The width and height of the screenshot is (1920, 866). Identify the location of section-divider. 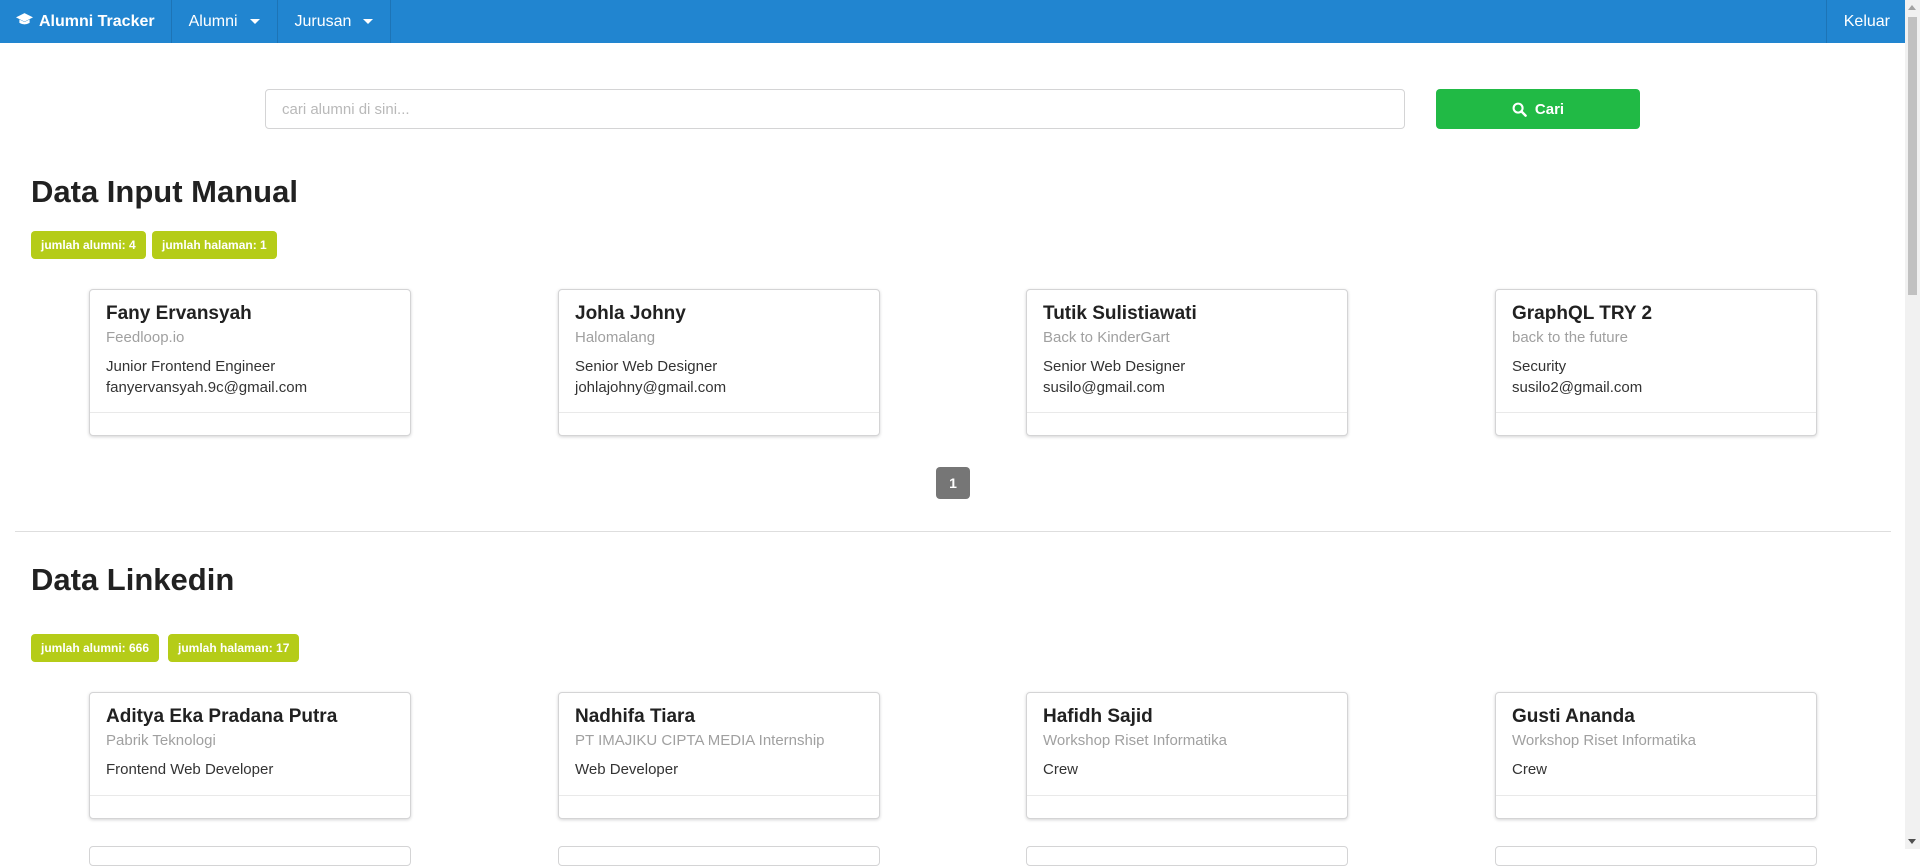
(953, 531).